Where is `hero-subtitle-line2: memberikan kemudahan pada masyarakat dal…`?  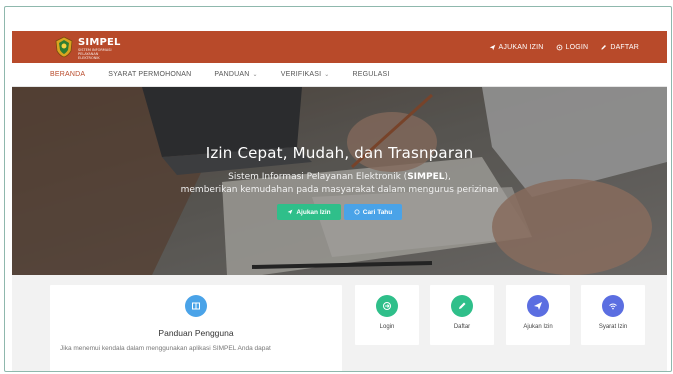
hero-subtitle-line2: memberikan kemudahan pada masyarakat dal… is located at coordinates (339, 190).